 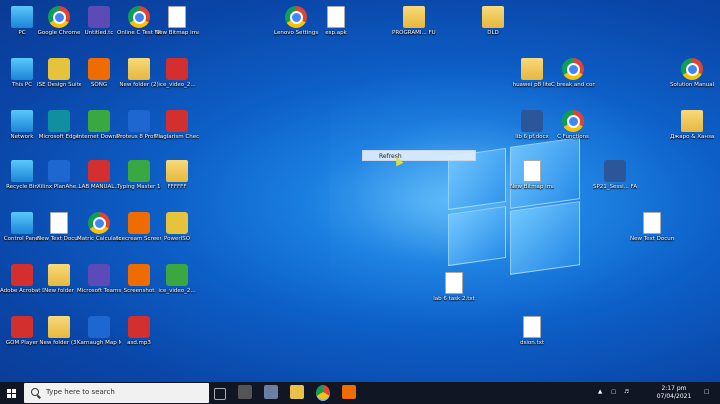 What do you see at coordinates (80, 392) in the screenshot?
I see `search-placeholder: Type here to search` at bounding box center [80, 392].